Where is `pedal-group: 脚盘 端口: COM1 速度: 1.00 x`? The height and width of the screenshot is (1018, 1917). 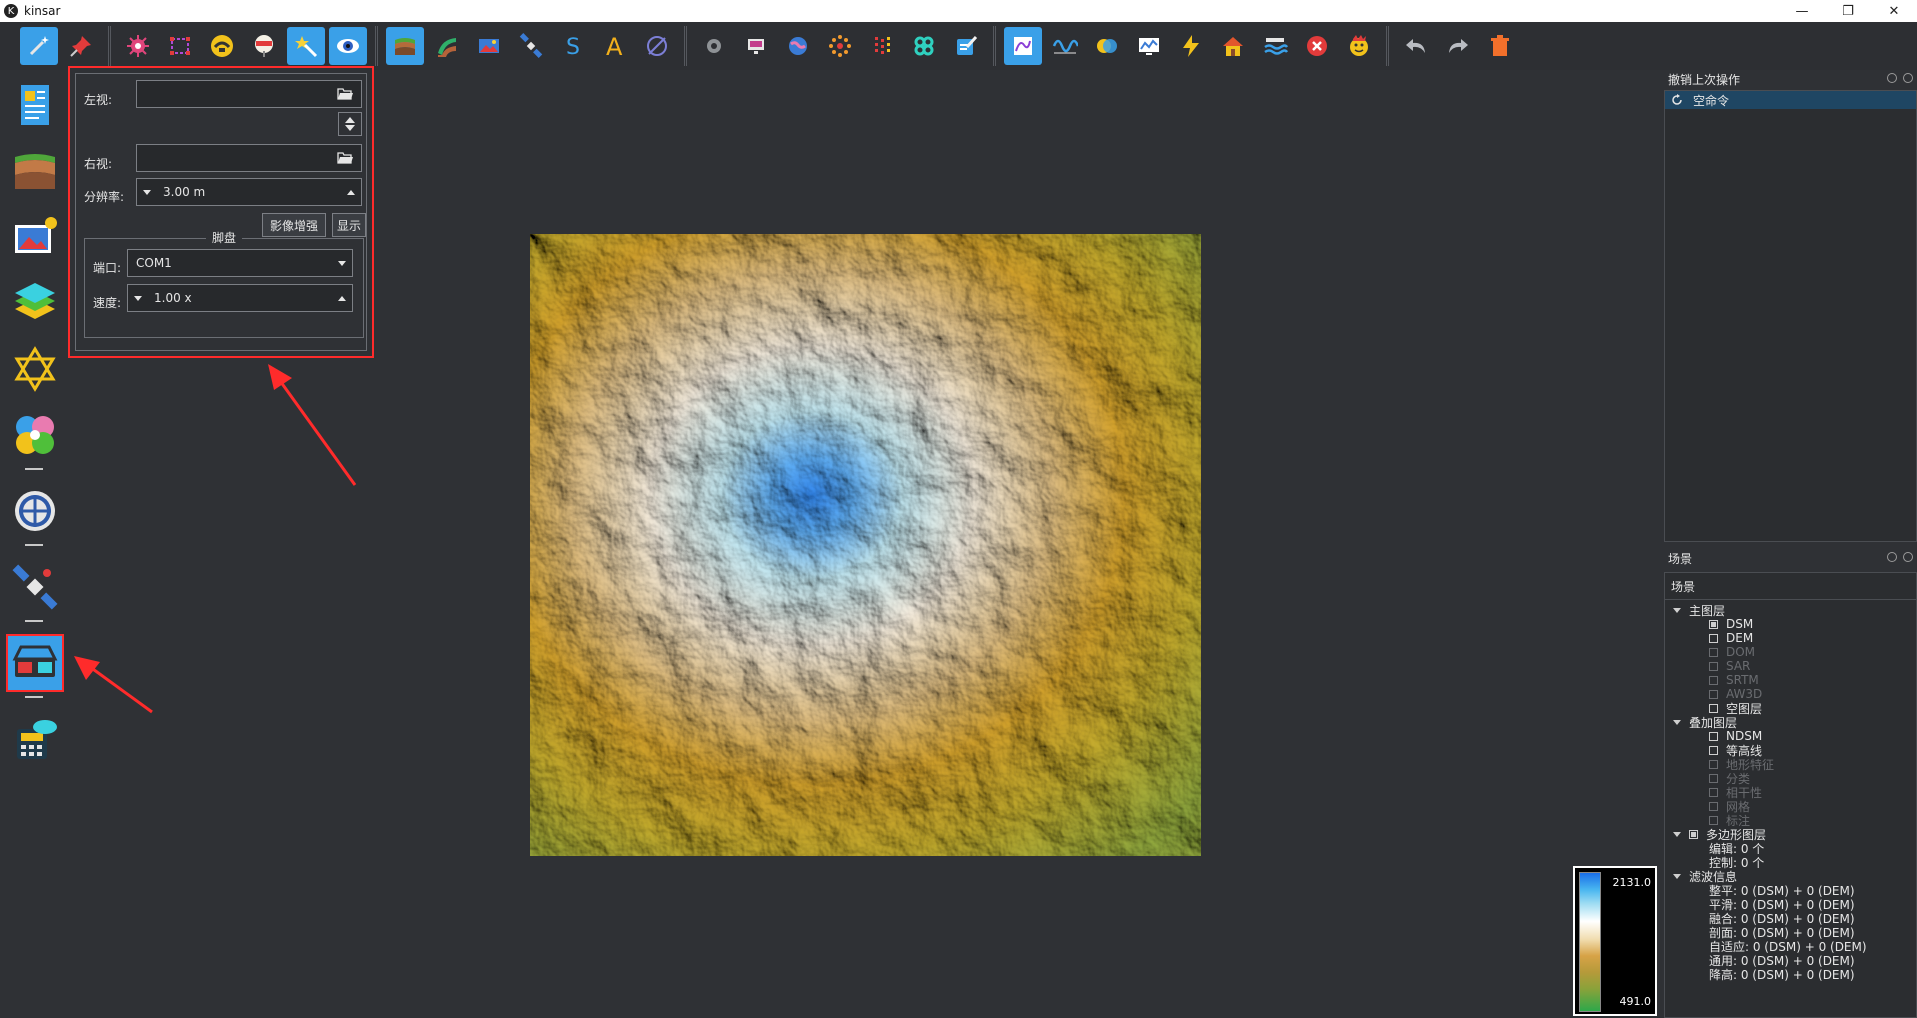 pedal-group: 脚盘 端口: COM1 速度: 1.00 x is located at coordinates (224, 284).